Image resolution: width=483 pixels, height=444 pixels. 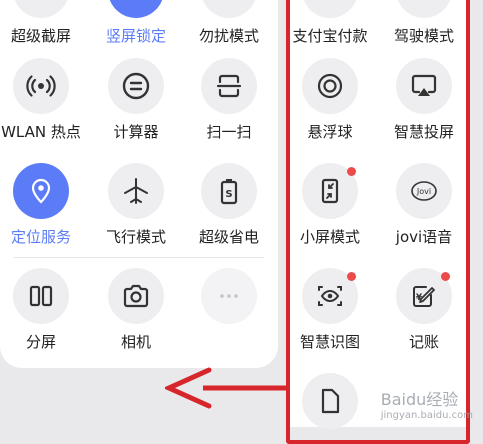 What do you see at coordinates (41, 296) in the screenshot?
I see `split-screen-icon` at bounding box center [41, 296].